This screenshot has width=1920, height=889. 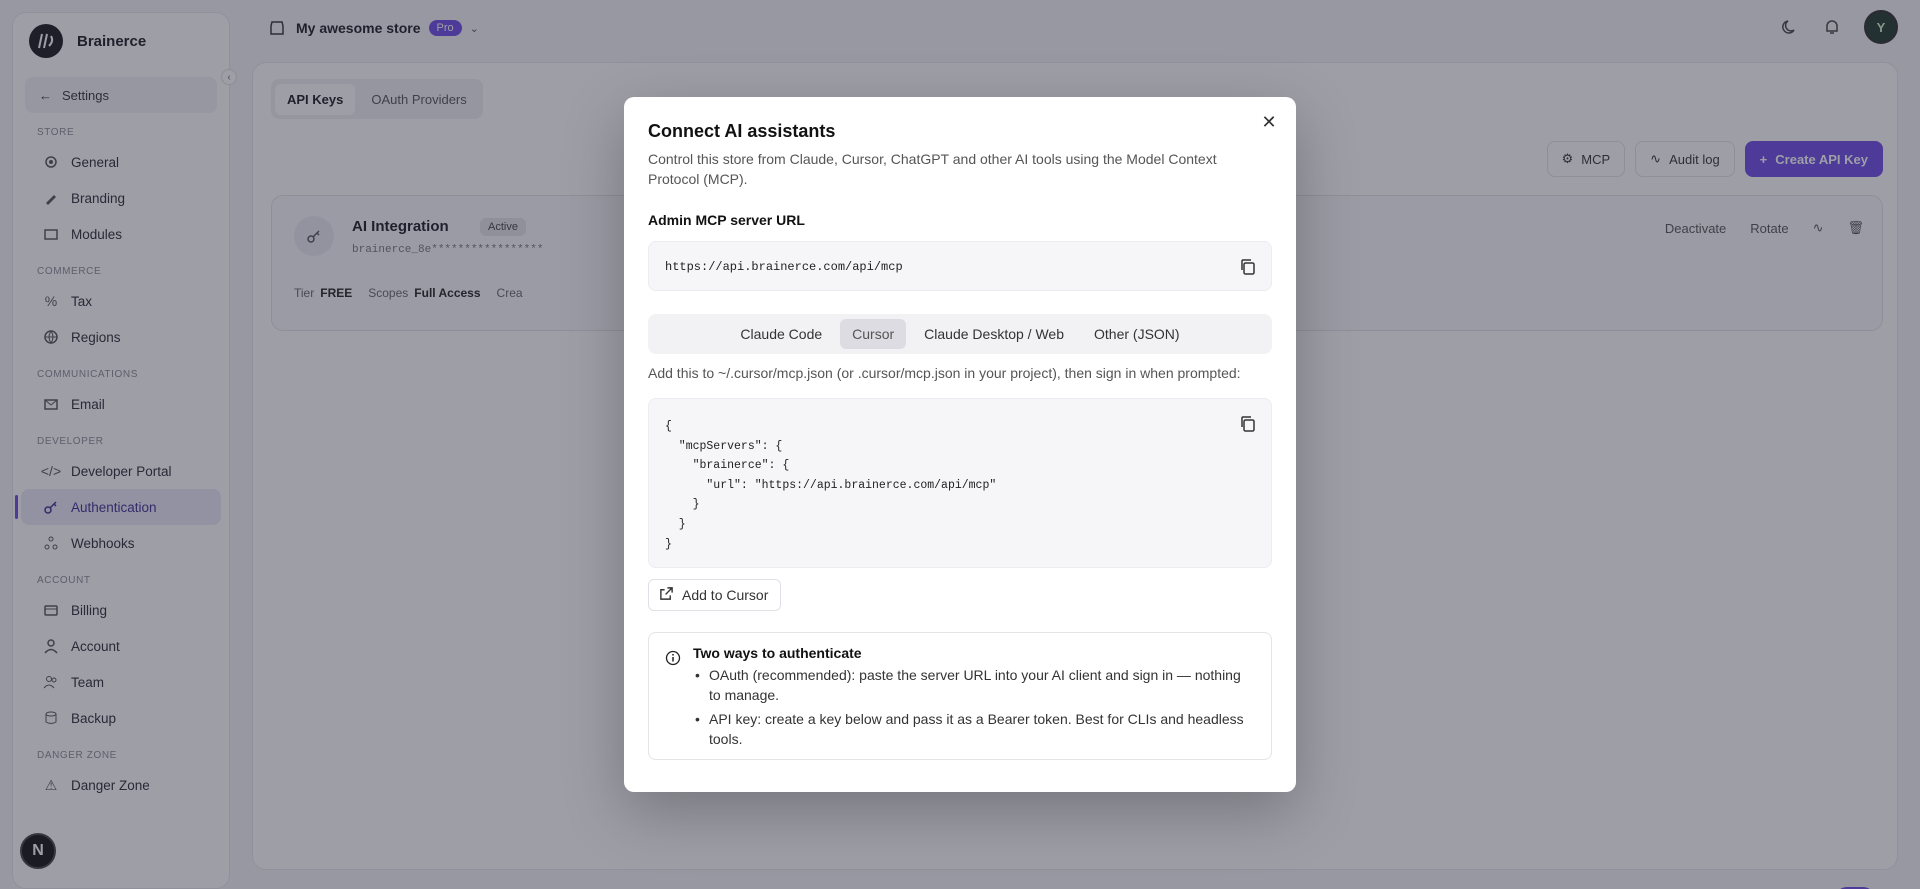 What do you see at coordinates (781, 334) in the screenshot?
I see `tab-claude-code: Claude Code` at bounding box center [781, 334].